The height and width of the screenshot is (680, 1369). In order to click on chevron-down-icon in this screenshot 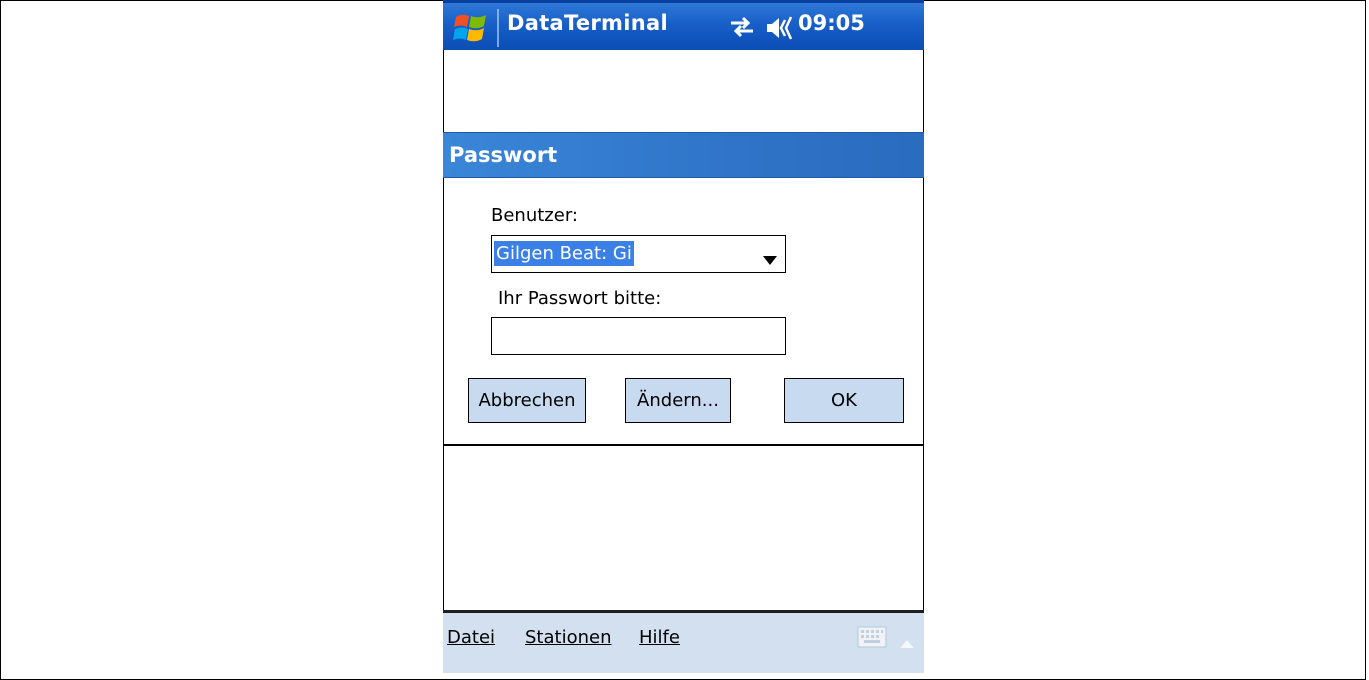, I will do `click(770, 259)`.